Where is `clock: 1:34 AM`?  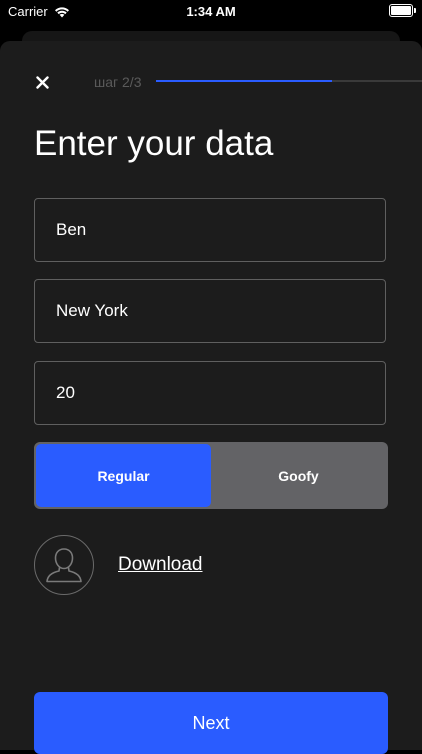 clock: 1:34 AM is located at coordinates (211, 11).